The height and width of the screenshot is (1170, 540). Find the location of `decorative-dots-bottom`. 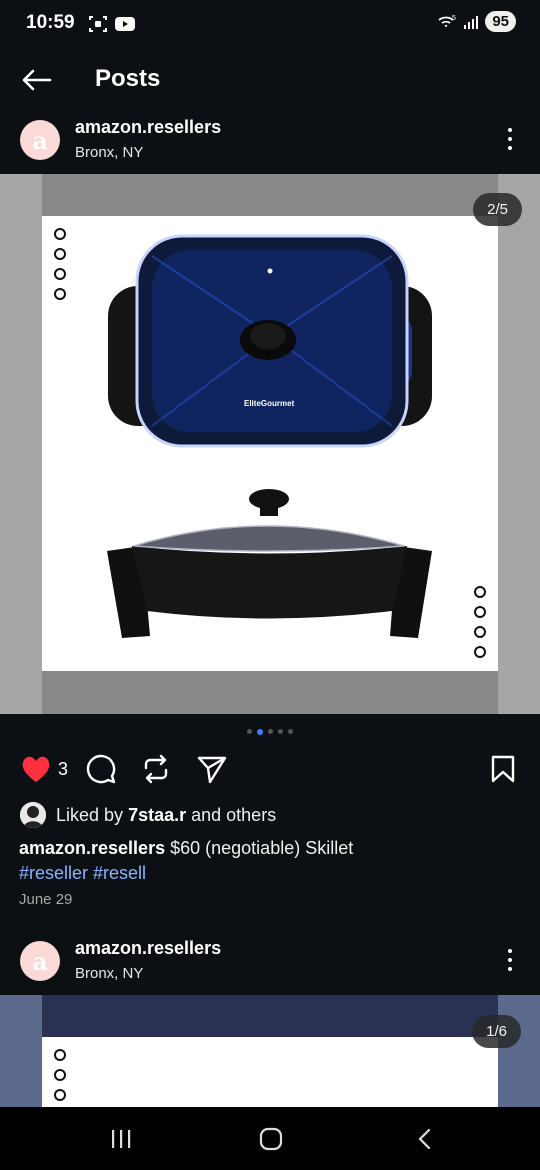

decorative-dots-bottom is located at coordinates (480, 622).